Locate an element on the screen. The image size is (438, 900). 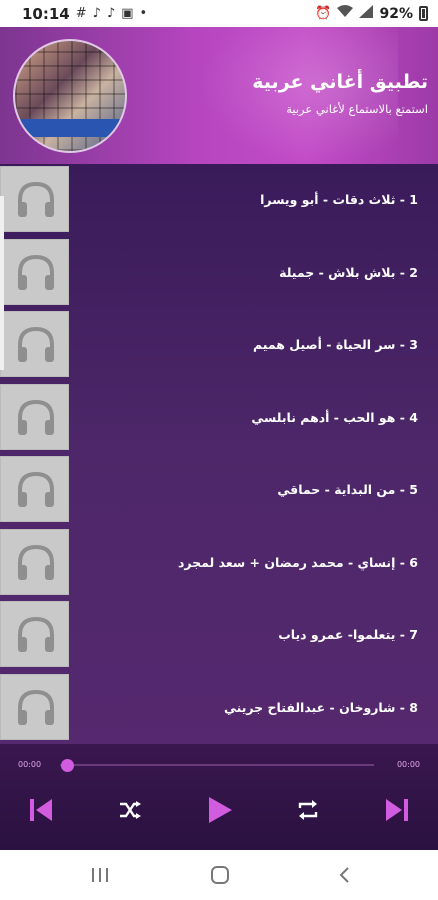
song-row: 8 - شاروخان - عبدالفتاح جريني is located at coordinates (219, 706).